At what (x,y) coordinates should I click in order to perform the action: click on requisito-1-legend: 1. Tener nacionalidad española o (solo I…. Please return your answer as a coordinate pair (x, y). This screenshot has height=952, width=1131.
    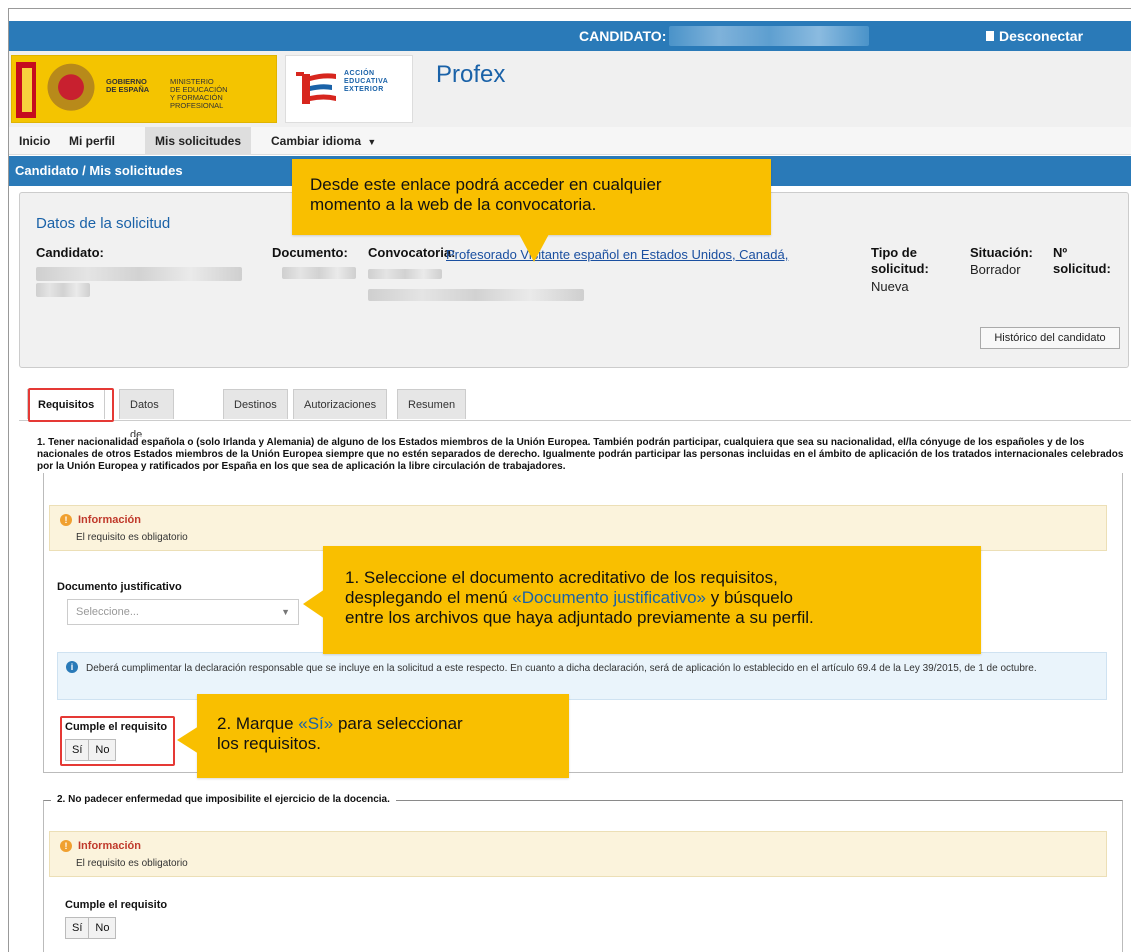
    Looking at the image, I should click on (581, 455).